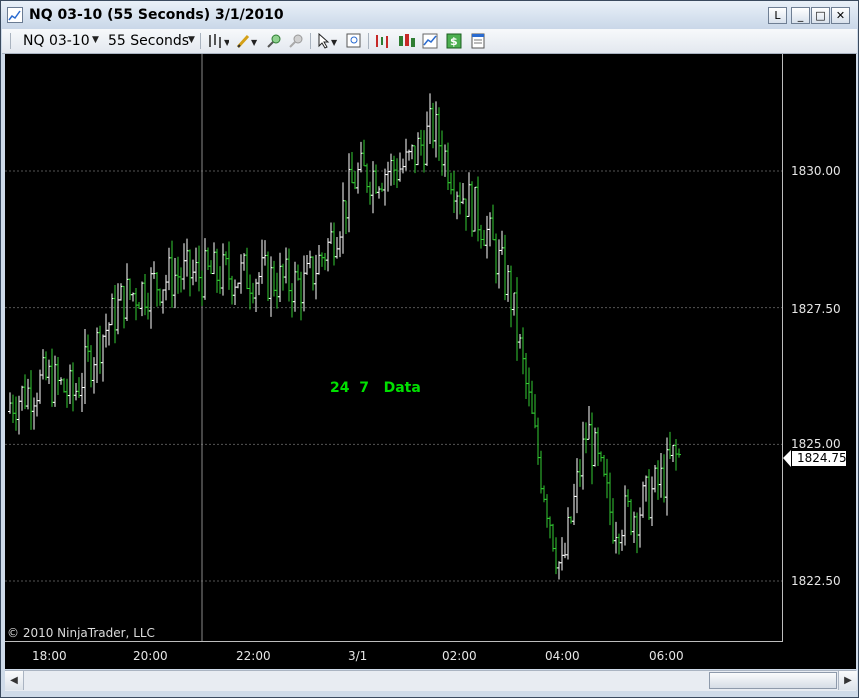  What do you see at coordinates (150, 656) in the screenshot?
I see `x-tick-label: 20:00` at bounding box center [150, 656].